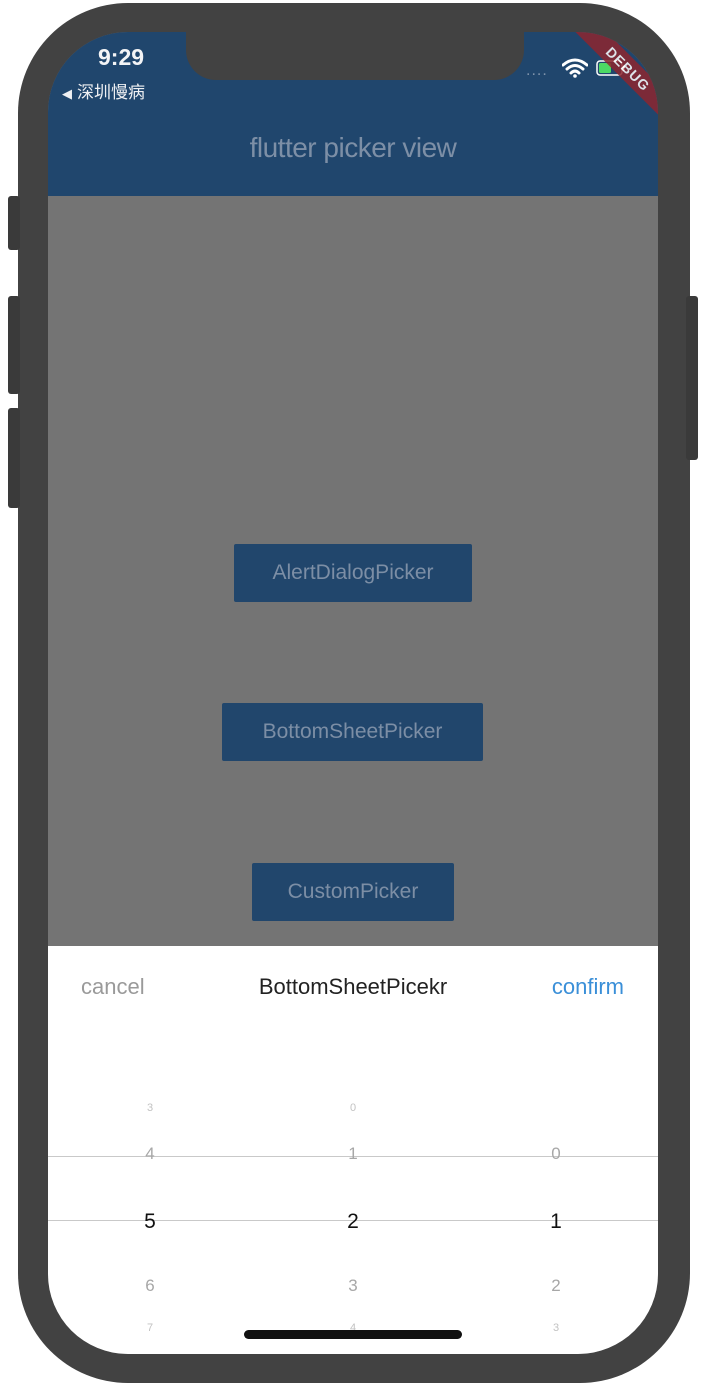 The height and width of the screenshot is (1386, 706). I want to click on mute-switch, so click(14, 223).